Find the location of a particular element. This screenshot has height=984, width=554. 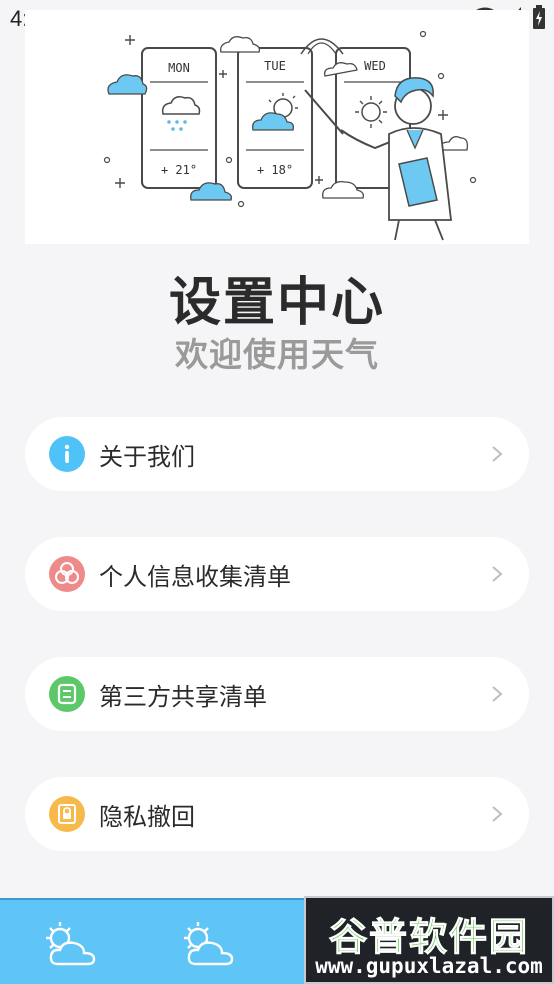

weather-card-tue: TUE + 18° is located at coordinates (275, 118).